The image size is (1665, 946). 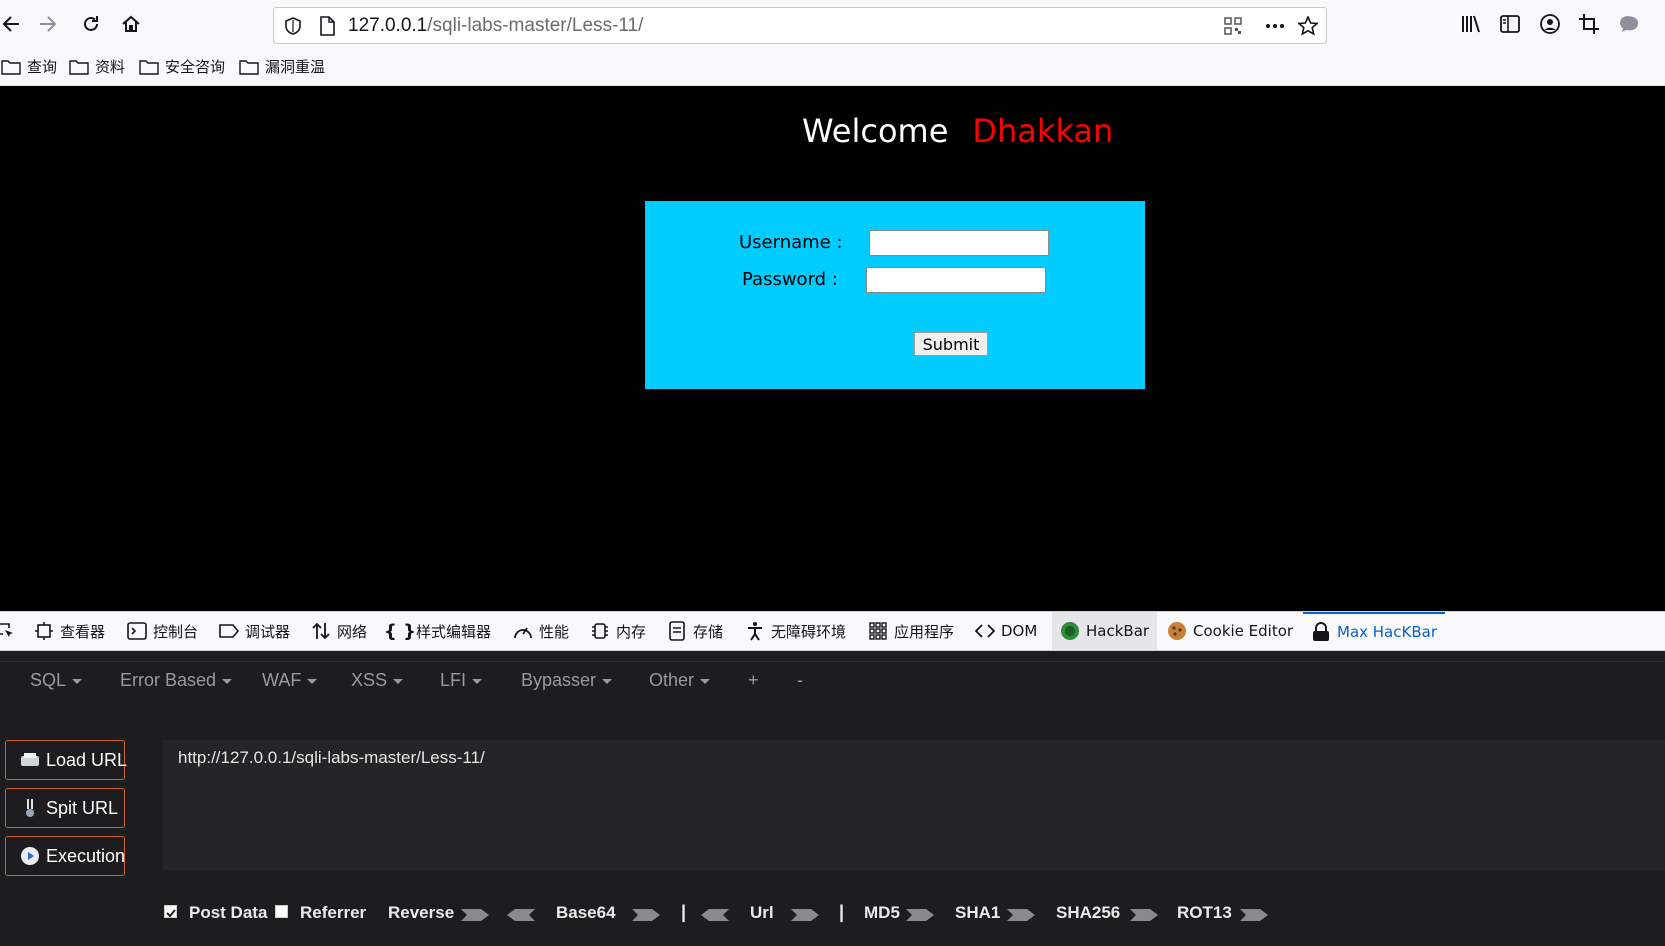 I want to click on tab-network: 网络, so click(x=339, y=631).